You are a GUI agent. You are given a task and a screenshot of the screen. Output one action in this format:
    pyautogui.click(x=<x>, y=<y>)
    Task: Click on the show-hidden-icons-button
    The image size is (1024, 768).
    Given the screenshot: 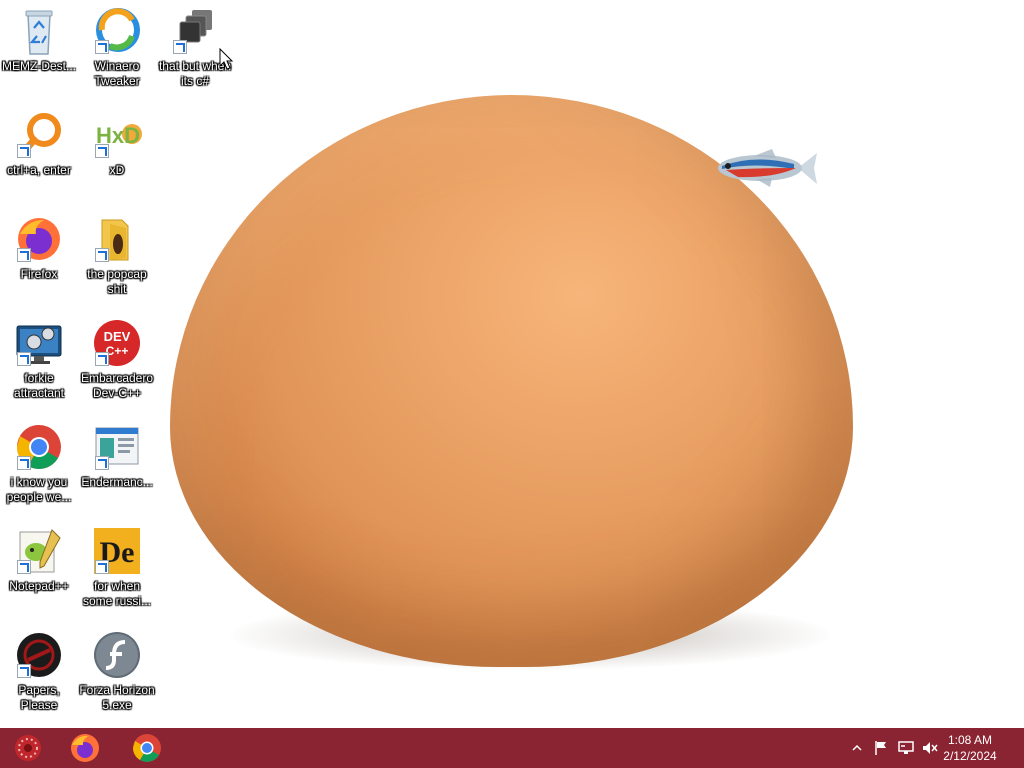 What is the action you would take?
    pyautogui.click(x=857, y=748)
    